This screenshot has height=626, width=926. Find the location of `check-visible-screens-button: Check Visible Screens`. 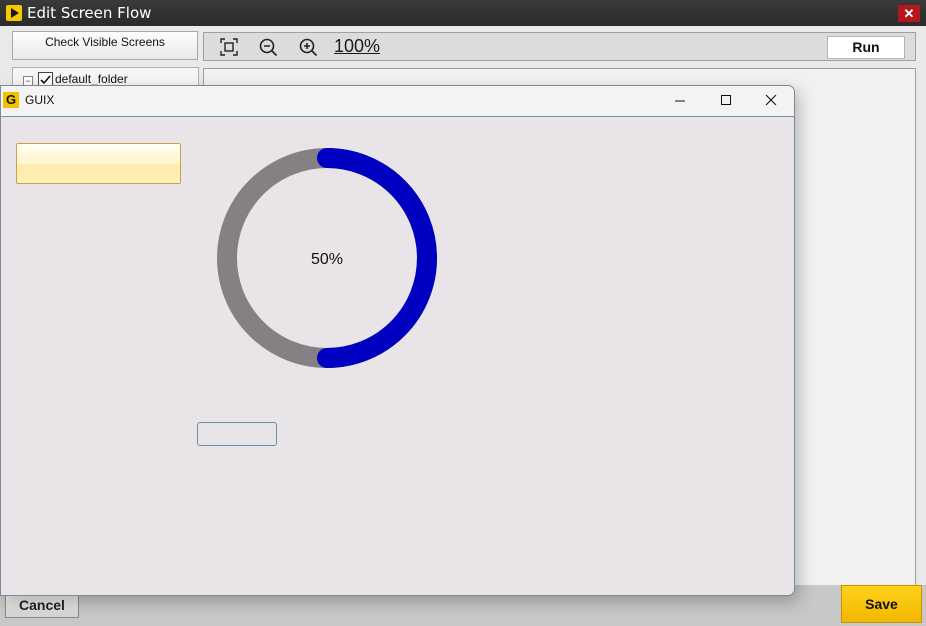

check-visible-screens-button: Check Visible Screens is located at coordinates (105, 45).